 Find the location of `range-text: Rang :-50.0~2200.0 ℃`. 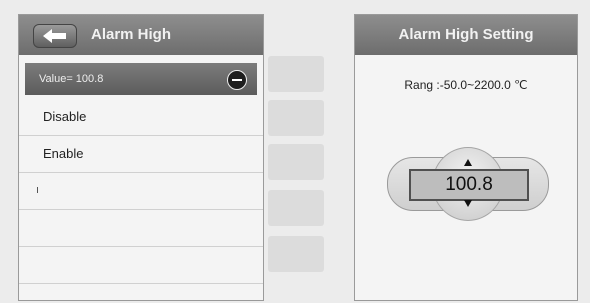

range-text: Rang :-50.0~2200.0 ℃ is located at coordinates (466, 85).